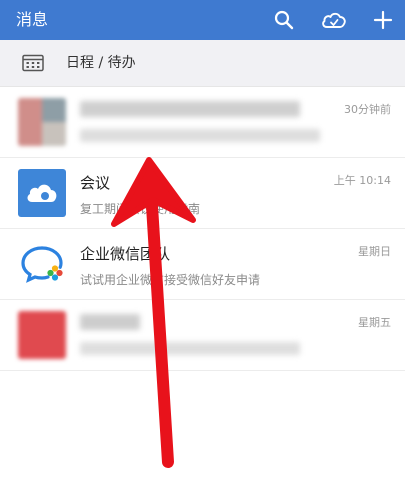 This screenshot has width=405, height=489. I want to click on add-button, so click(383, 20).